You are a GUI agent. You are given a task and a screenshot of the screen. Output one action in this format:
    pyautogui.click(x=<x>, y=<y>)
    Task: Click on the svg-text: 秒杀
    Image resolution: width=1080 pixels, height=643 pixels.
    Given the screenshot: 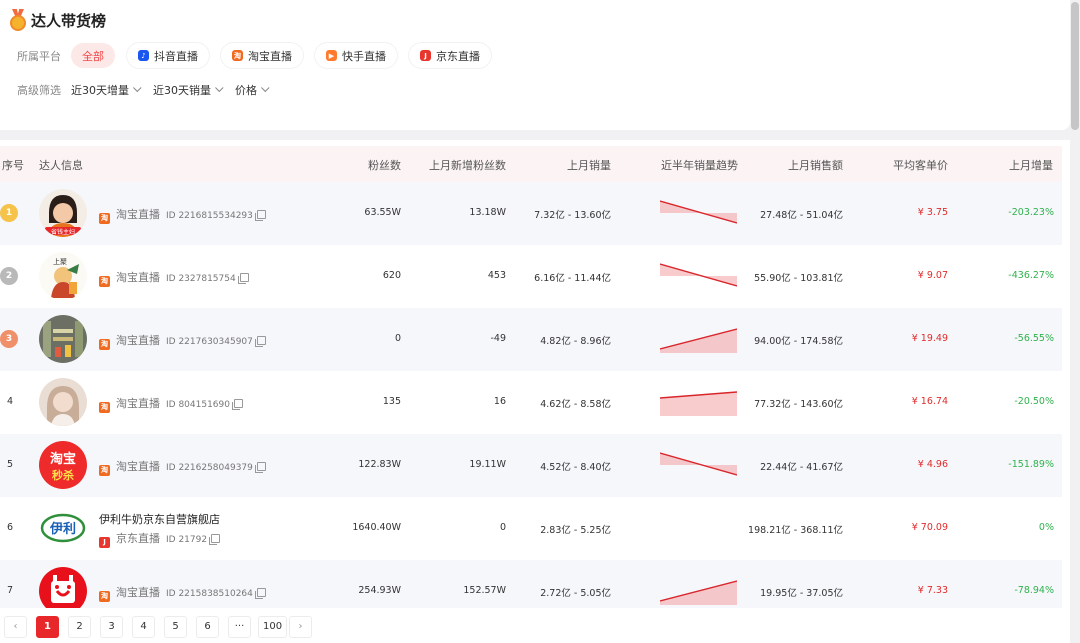 What is the action you would take?
    pyautogui.click(x=63, y=475)
    